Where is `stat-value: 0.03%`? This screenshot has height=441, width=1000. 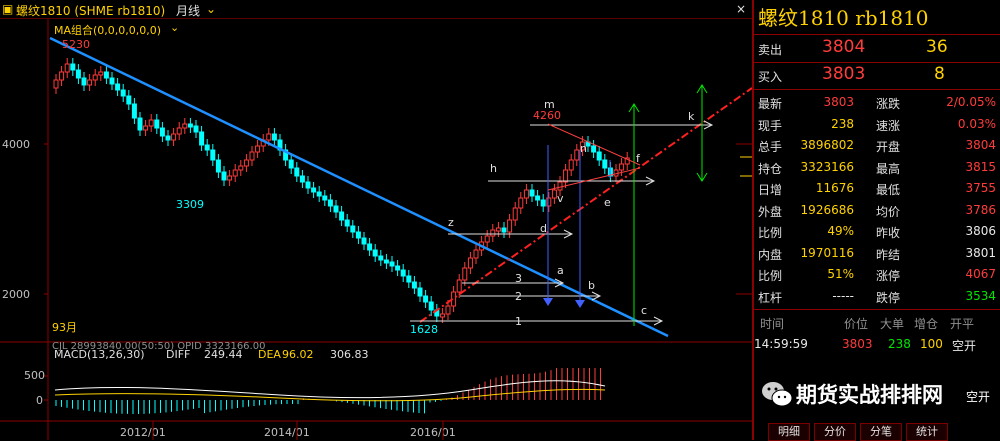 stat-value: 0.03% is located at coordinates (976, 123).